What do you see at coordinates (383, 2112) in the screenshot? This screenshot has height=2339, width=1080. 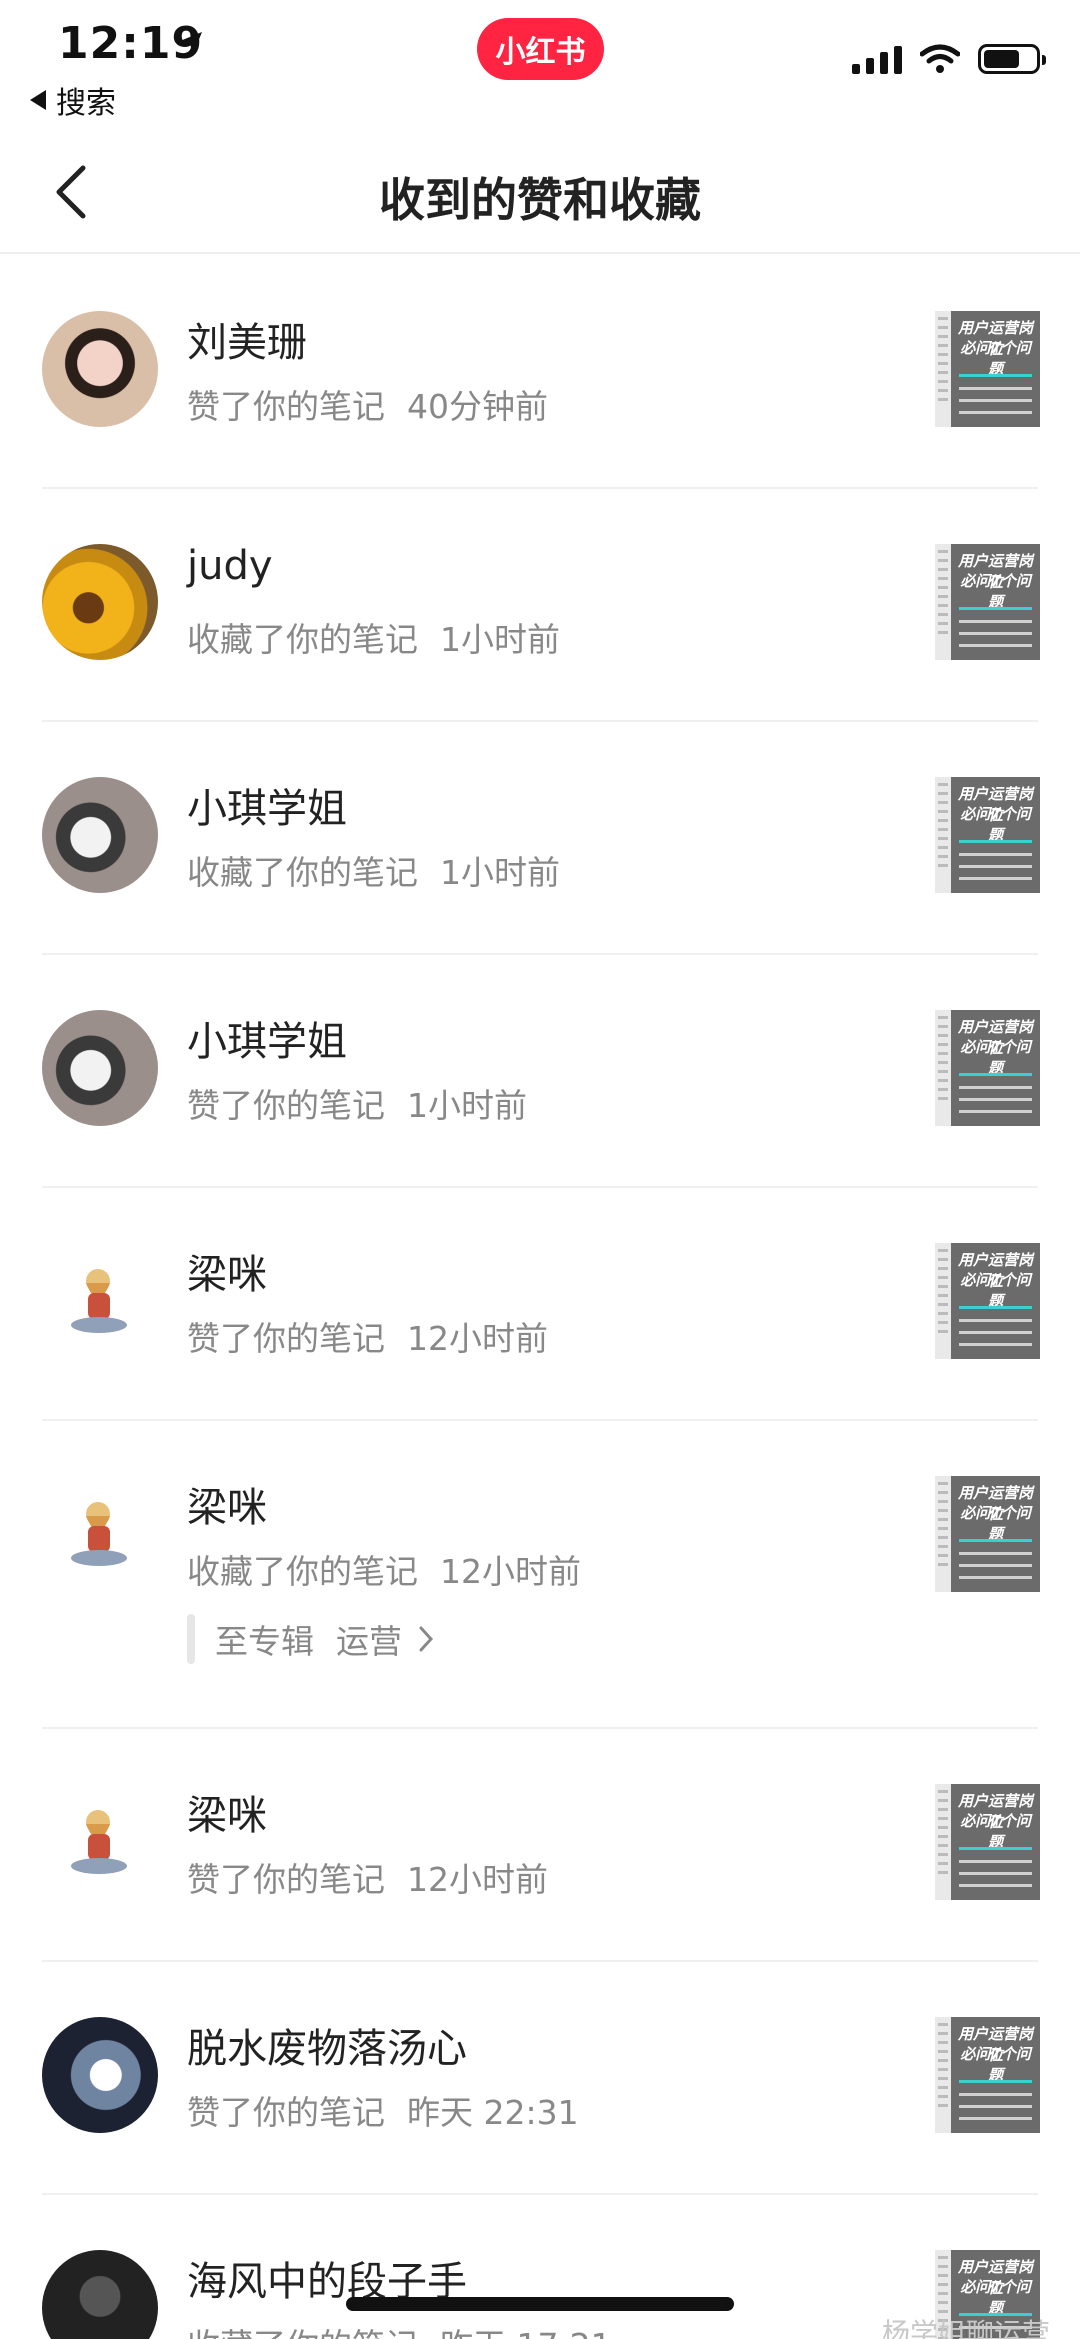 I see `activity-text: 赞了你的笔记 昨天 22:31` at bounding box center [383, 2112].